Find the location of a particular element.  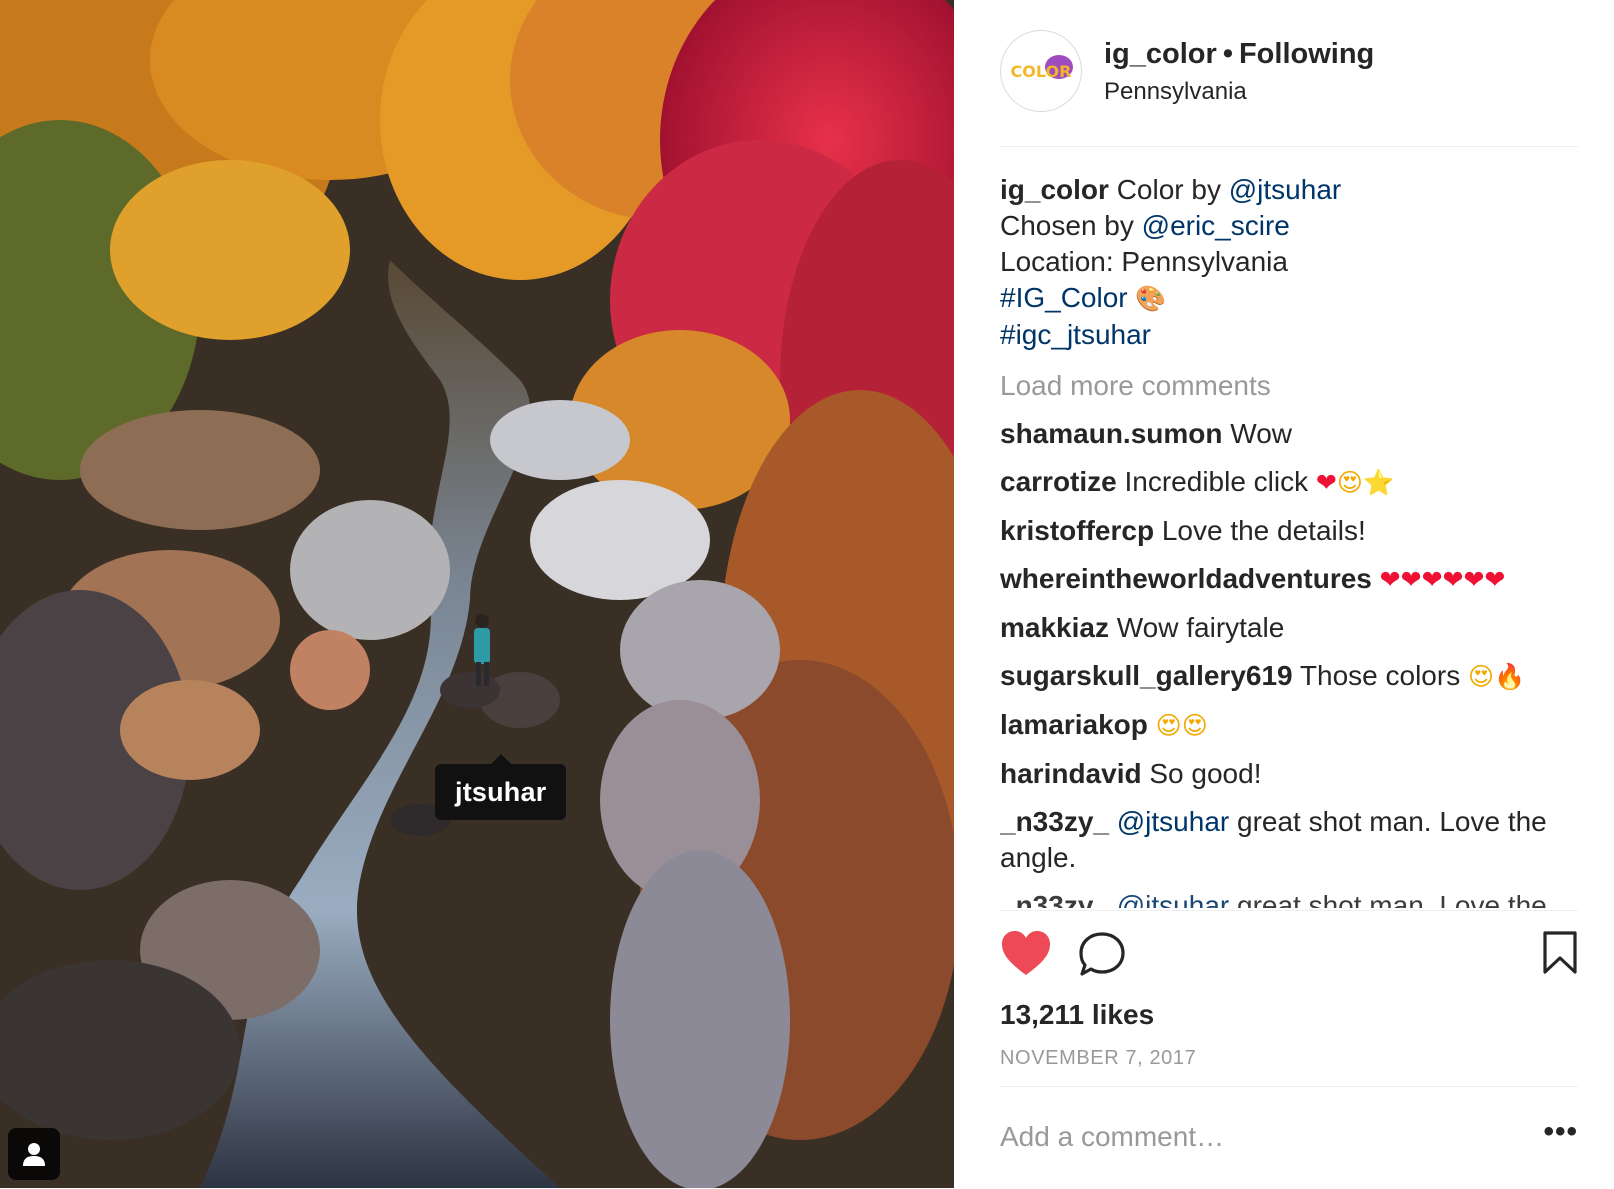

comment-username: lamariakop is located at coordinates (1074, 724).